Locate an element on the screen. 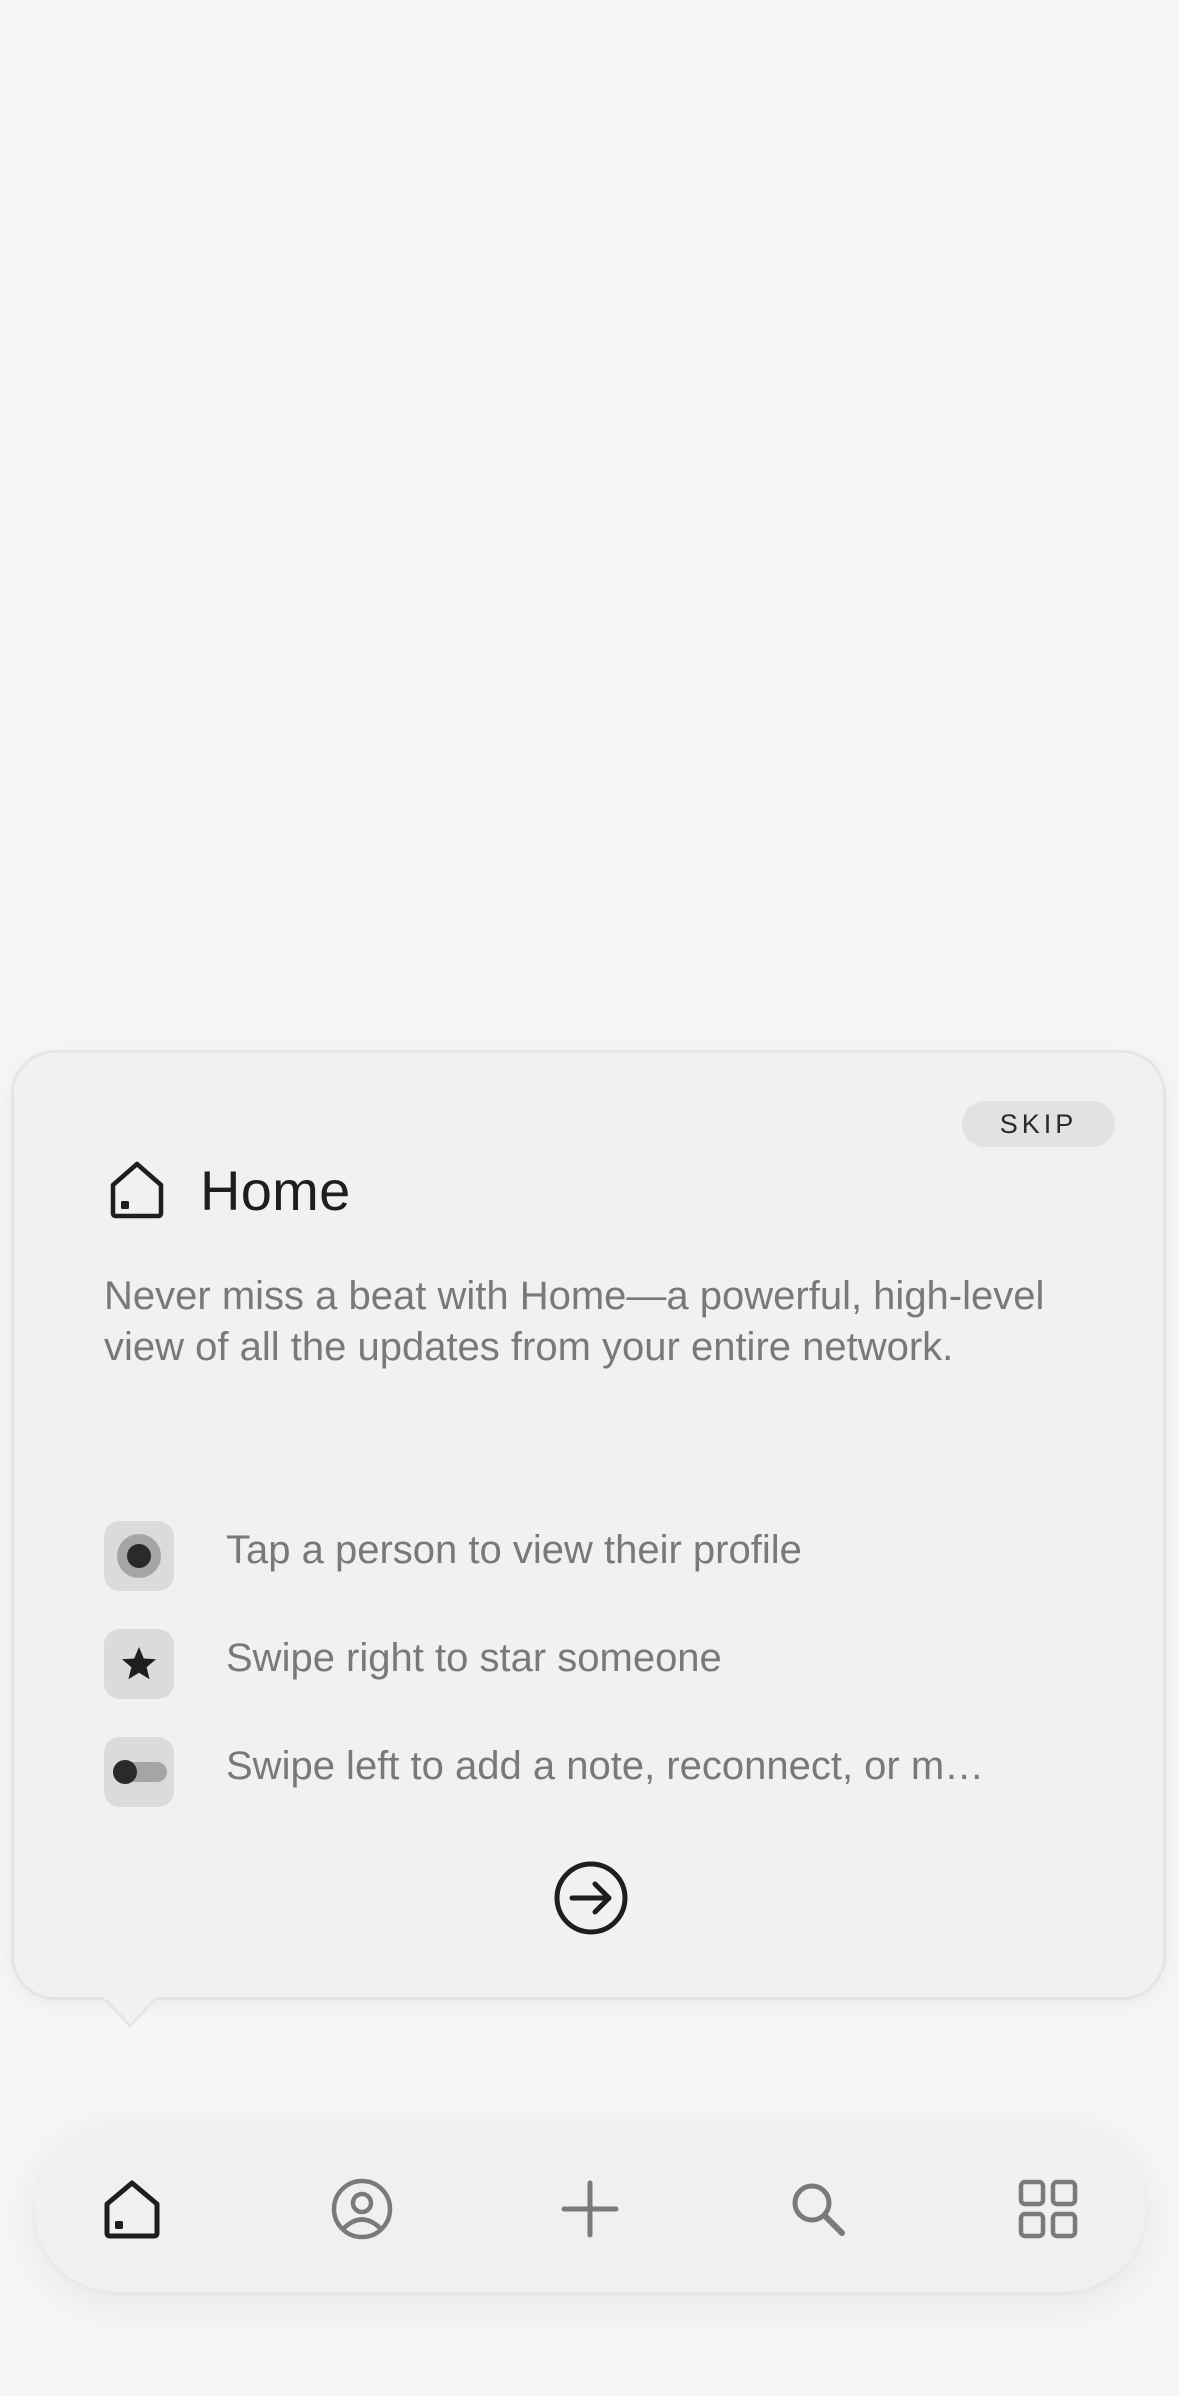 This screenshot has height=2396, width=1179. tap-dot-icon is located at coordinates (139, 1556).